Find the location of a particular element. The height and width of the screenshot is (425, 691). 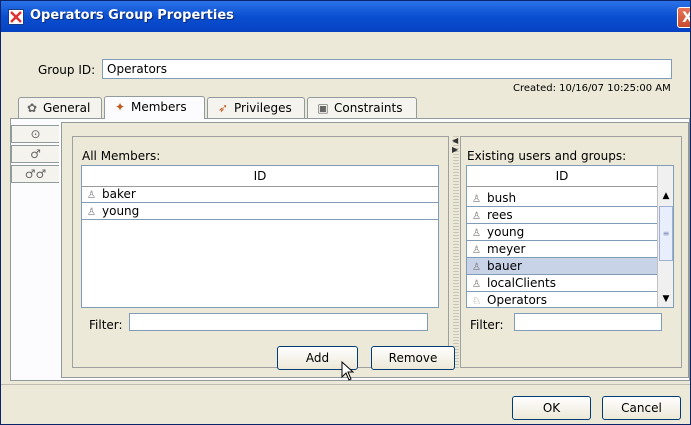

existing-id: bauer is located at coordinates (504, 266).